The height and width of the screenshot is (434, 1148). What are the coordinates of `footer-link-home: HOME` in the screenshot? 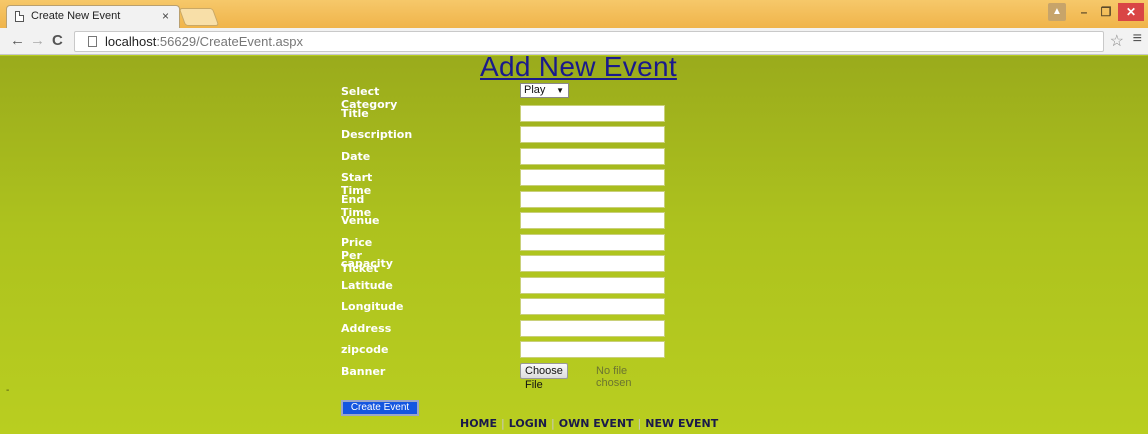 It's located at (478, 423).